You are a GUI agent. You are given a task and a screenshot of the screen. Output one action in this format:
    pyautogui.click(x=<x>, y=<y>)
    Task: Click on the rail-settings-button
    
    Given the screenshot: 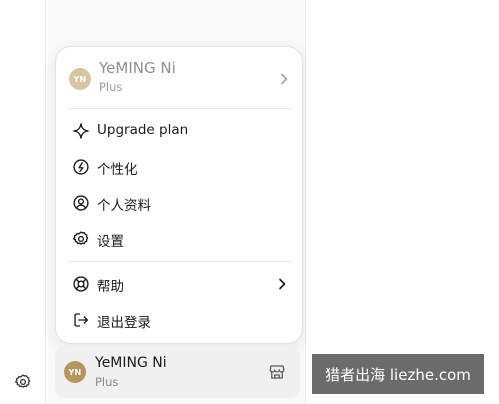 What is the action you would take?
    pyautogui.click(x=23, y=382)
    